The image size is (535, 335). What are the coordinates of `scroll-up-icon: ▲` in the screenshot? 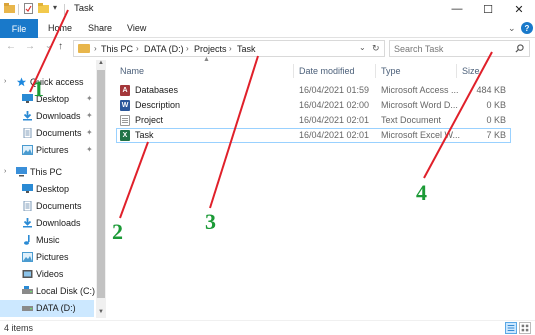 It's located at (101, 63).